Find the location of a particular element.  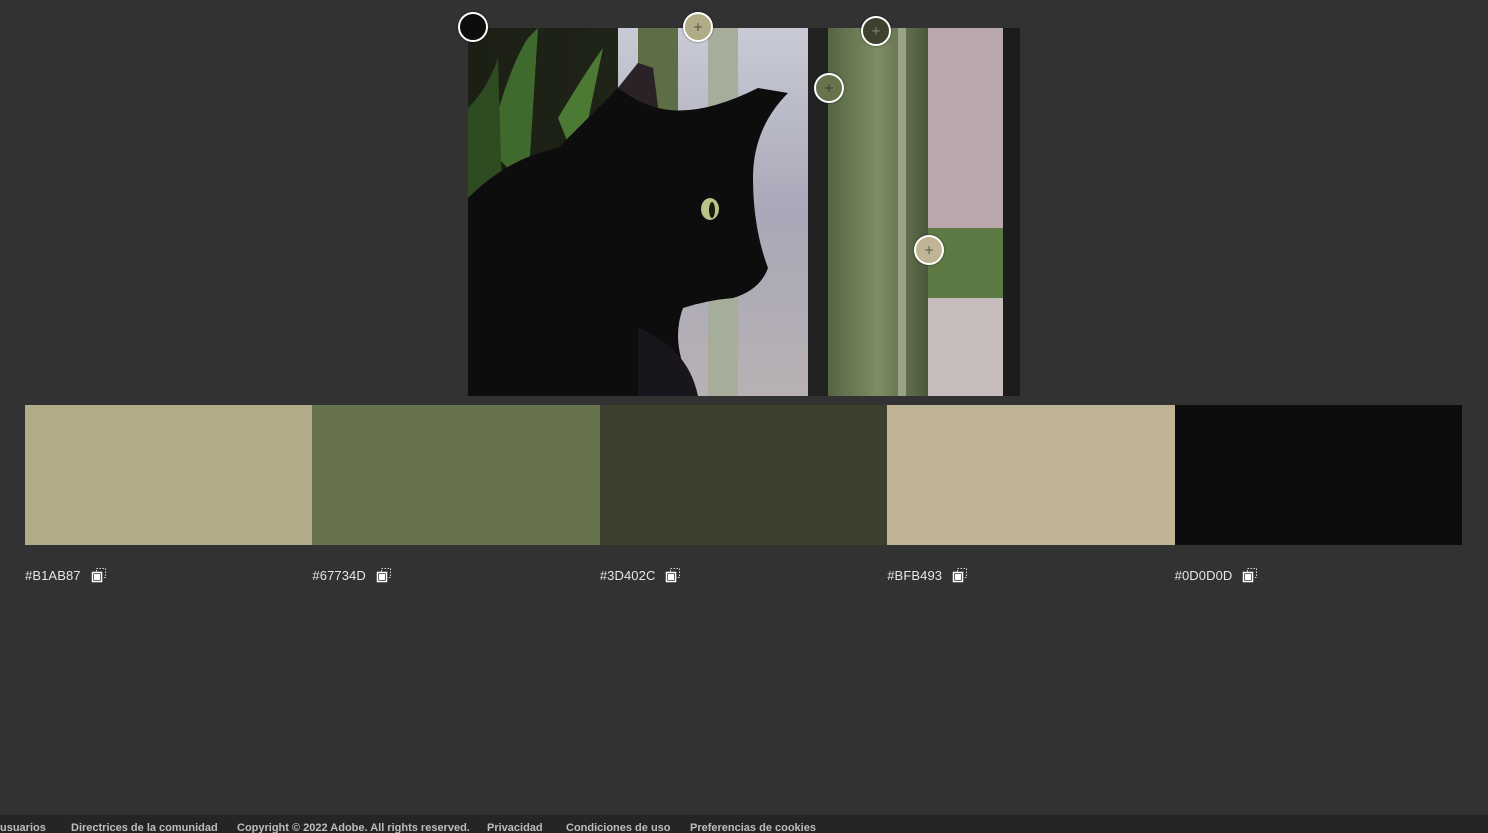

hex-cell-4: #BFB493 is located at coordinates (1030, 575).